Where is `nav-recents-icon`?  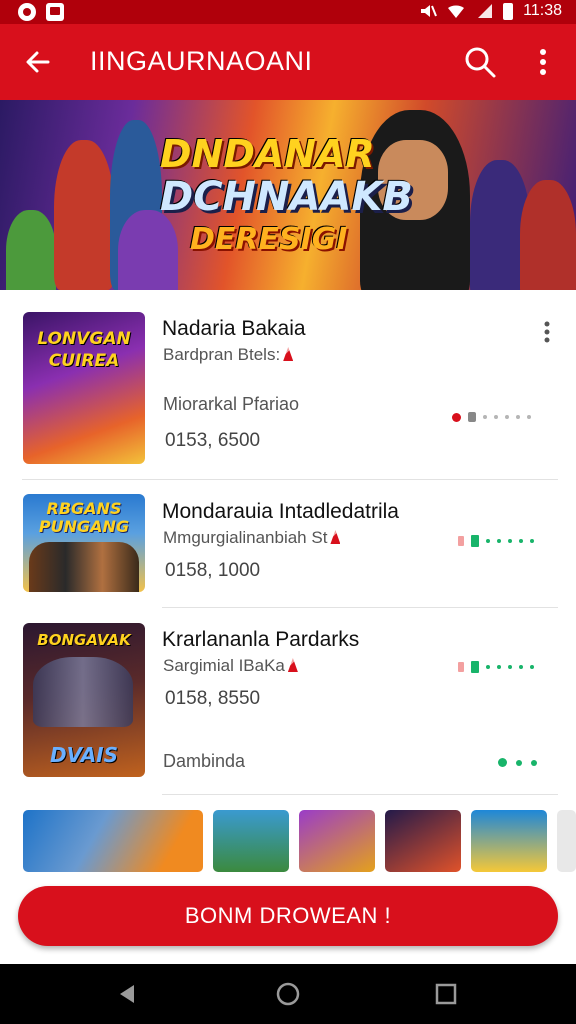
nav-recents-icon is located at coordinates (446, 994).